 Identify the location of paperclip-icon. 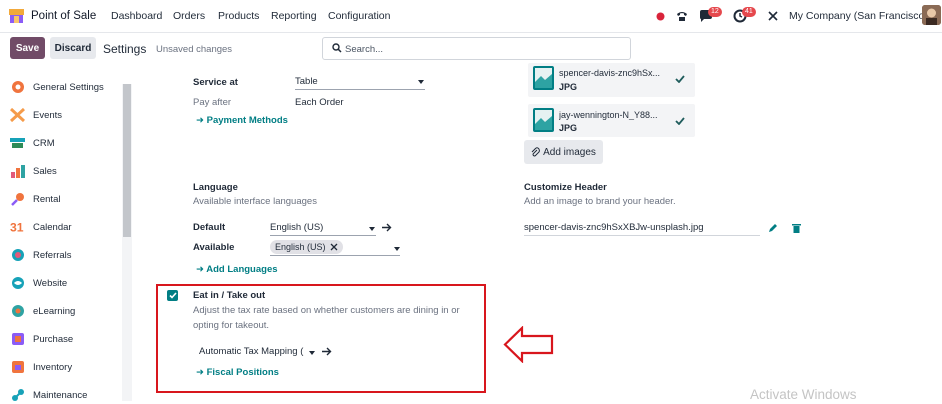
(535, 152).